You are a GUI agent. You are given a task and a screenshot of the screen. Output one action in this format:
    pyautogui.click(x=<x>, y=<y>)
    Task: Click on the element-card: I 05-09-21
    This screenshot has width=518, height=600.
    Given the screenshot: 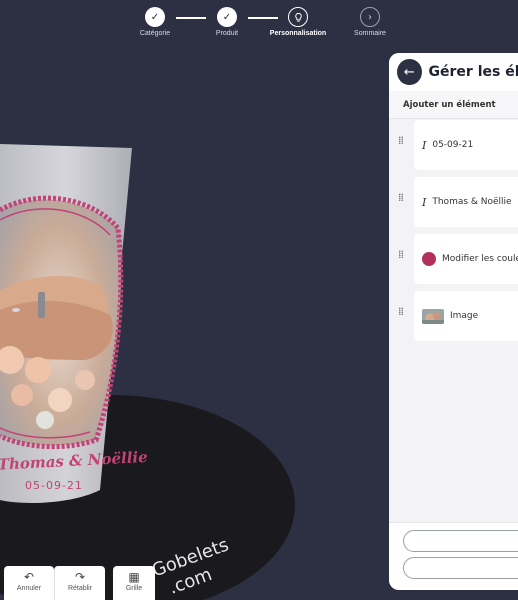 What is the action you would take?
    pyautogui.click(x=466, y=145)
    